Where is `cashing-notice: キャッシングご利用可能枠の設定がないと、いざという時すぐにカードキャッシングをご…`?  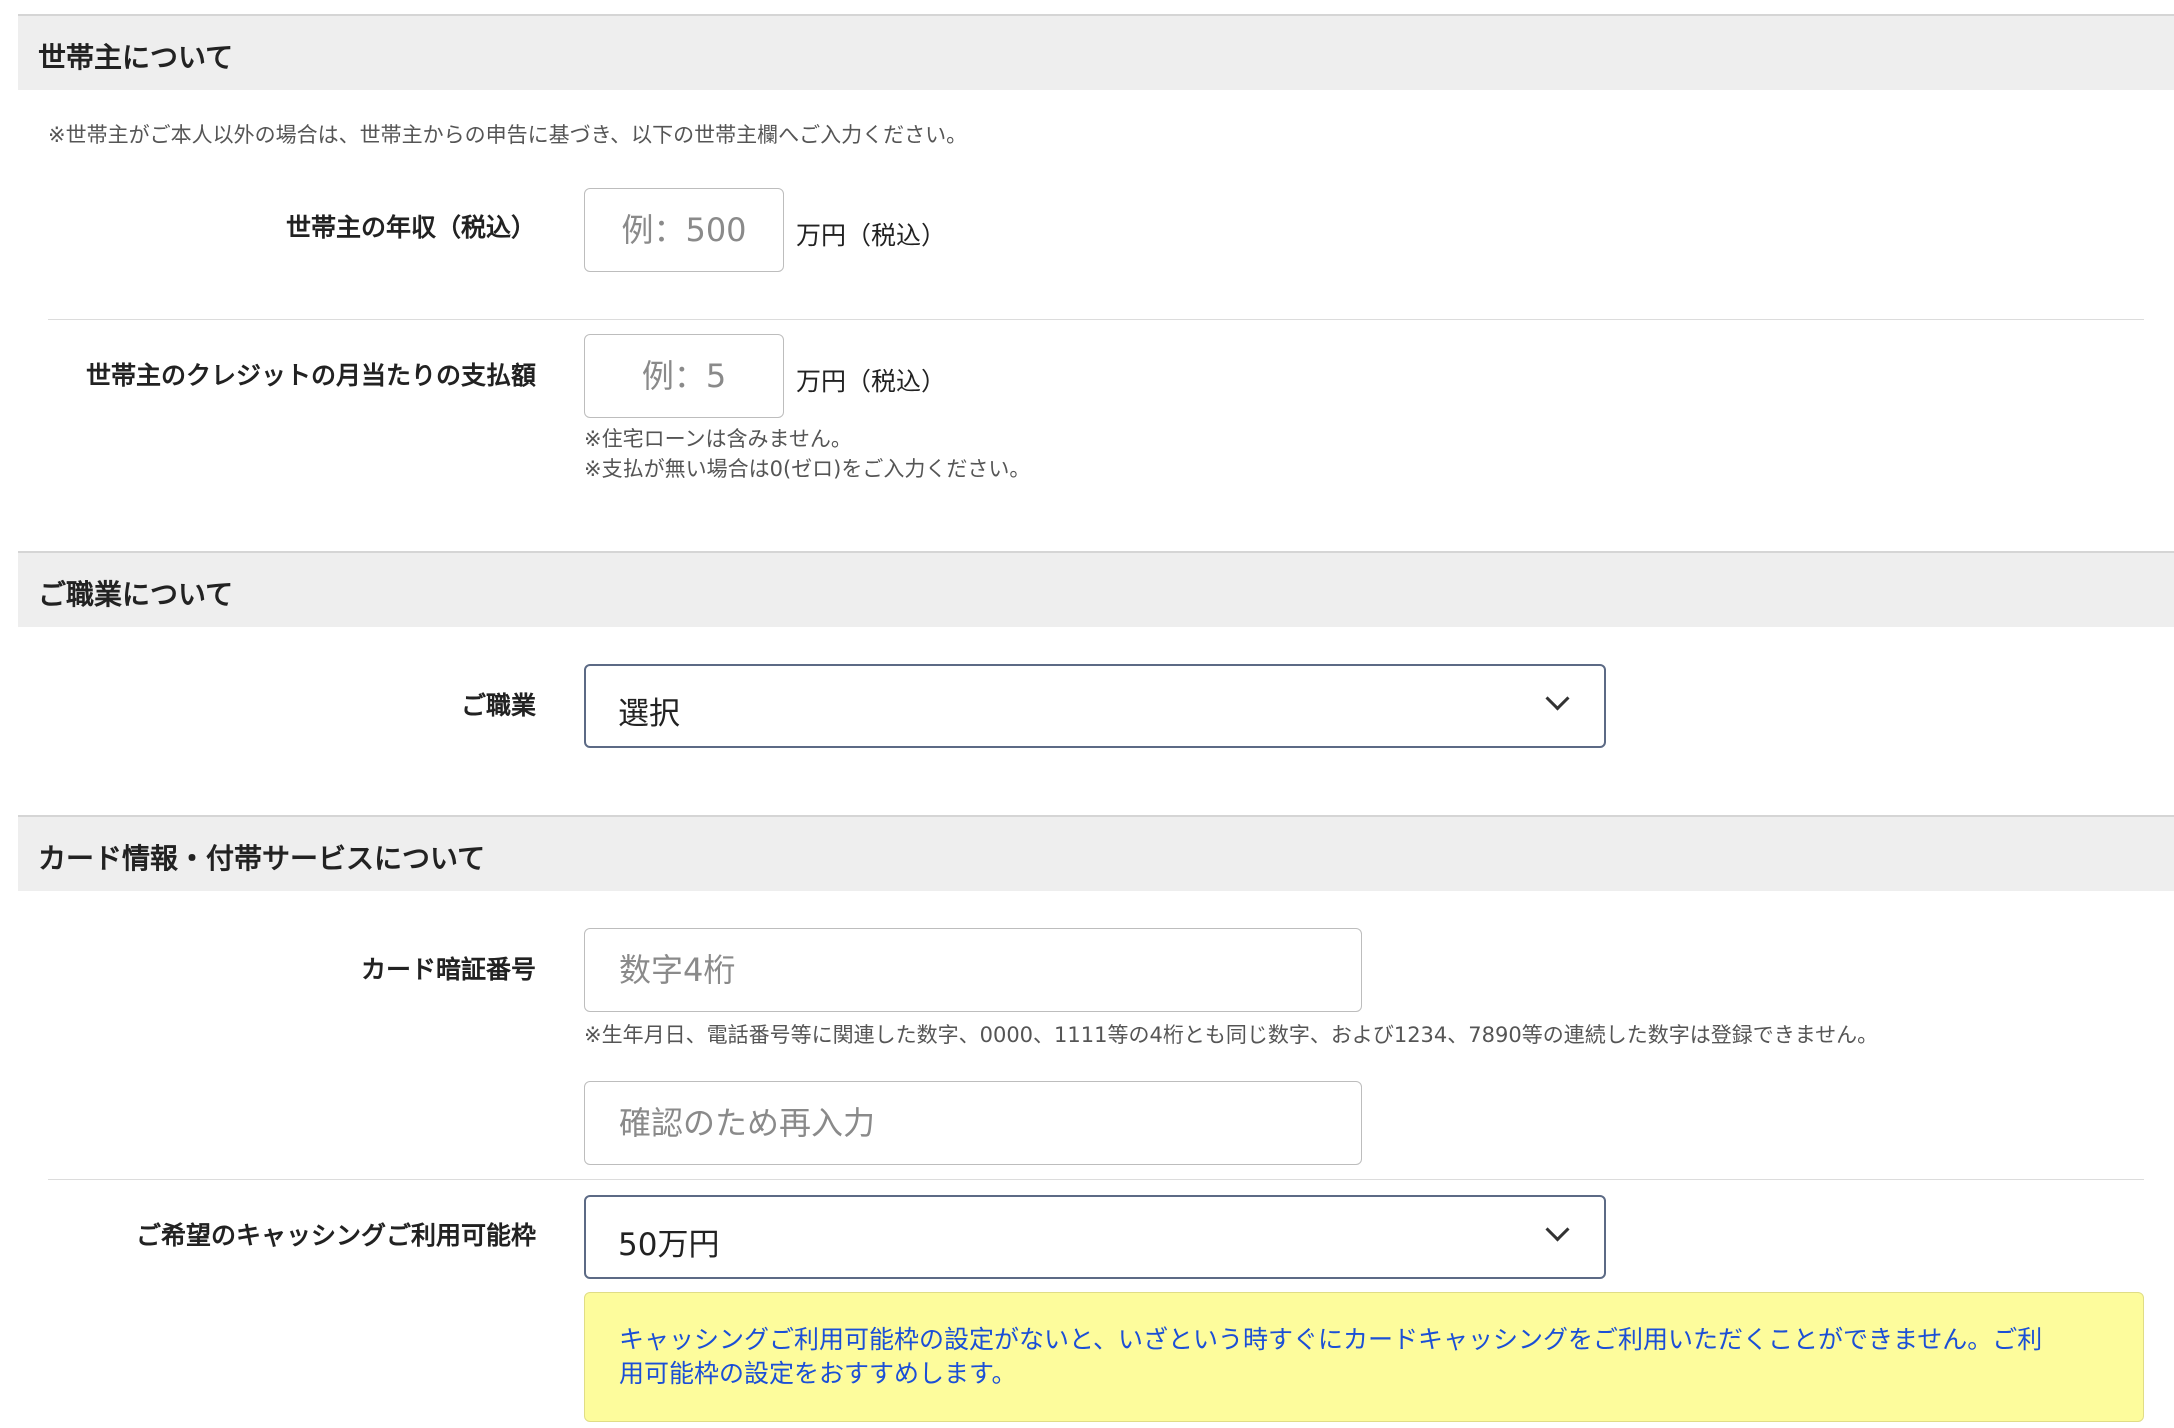 cashing-notice: キャッシングご利用可能枠の設定がないと、いざという時すぐにカードキャッシングをご… is located at coordinates (1364, 1357).